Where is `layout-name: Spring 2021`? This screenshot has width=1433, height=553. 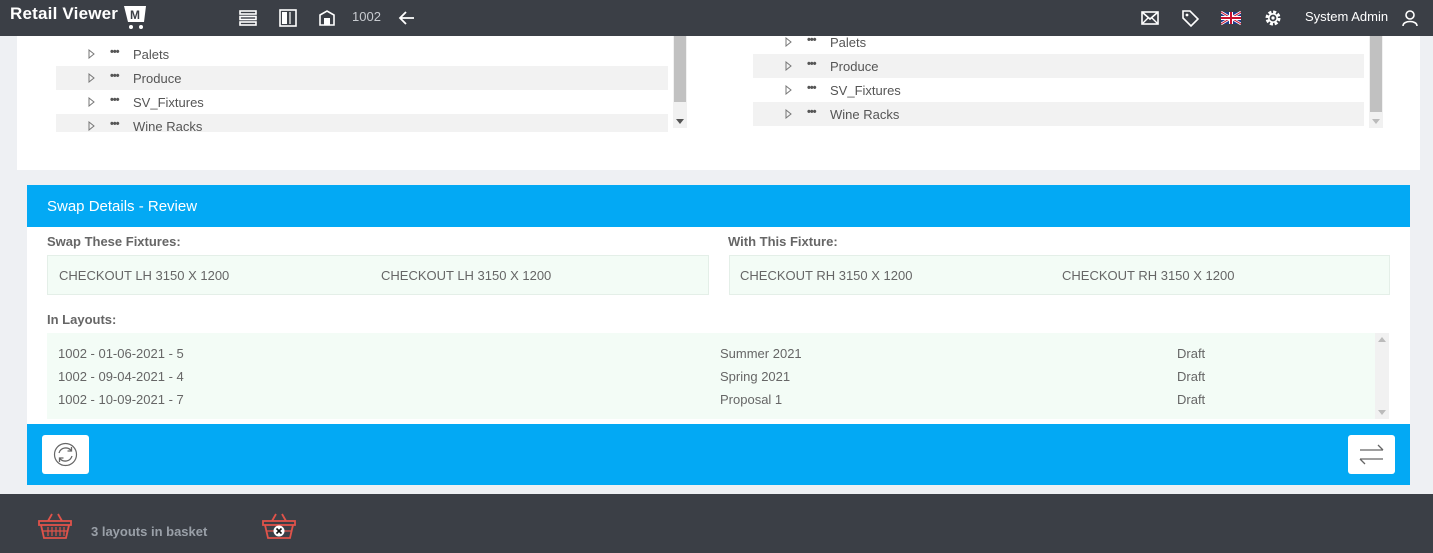 layout-name: Spring 2021 is located at coordinates (755, 376).